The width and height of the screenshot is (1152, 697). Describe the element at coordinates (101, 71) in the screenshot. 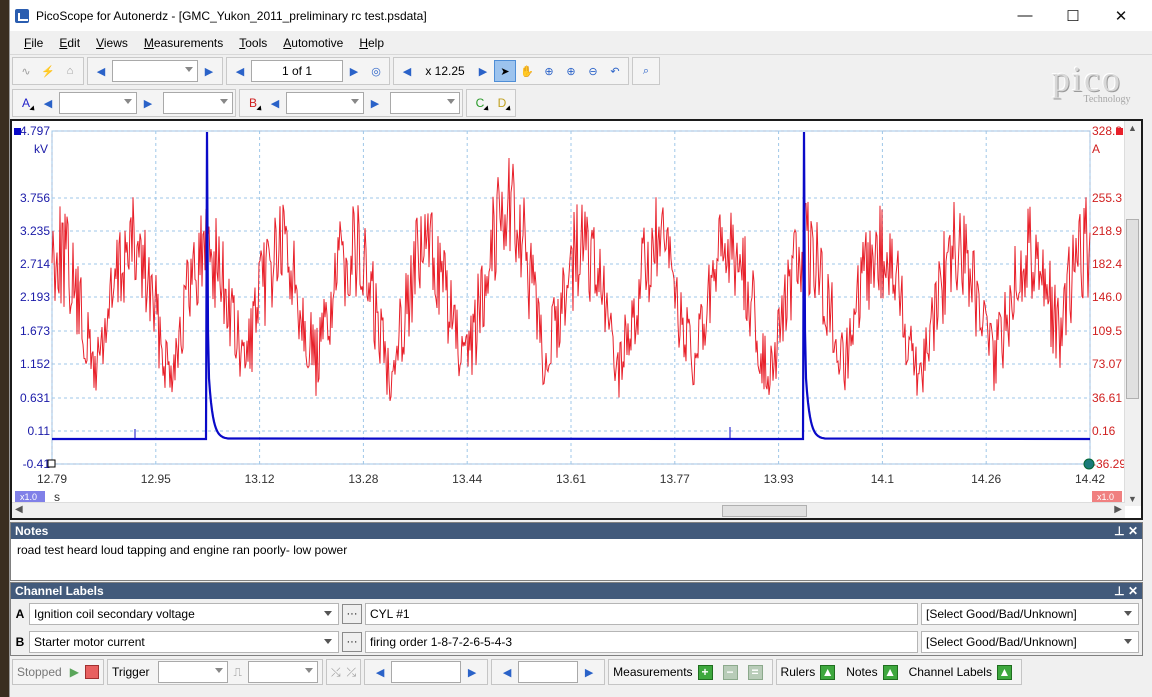

I see `timebase-prev-icon: ◀` at that location.